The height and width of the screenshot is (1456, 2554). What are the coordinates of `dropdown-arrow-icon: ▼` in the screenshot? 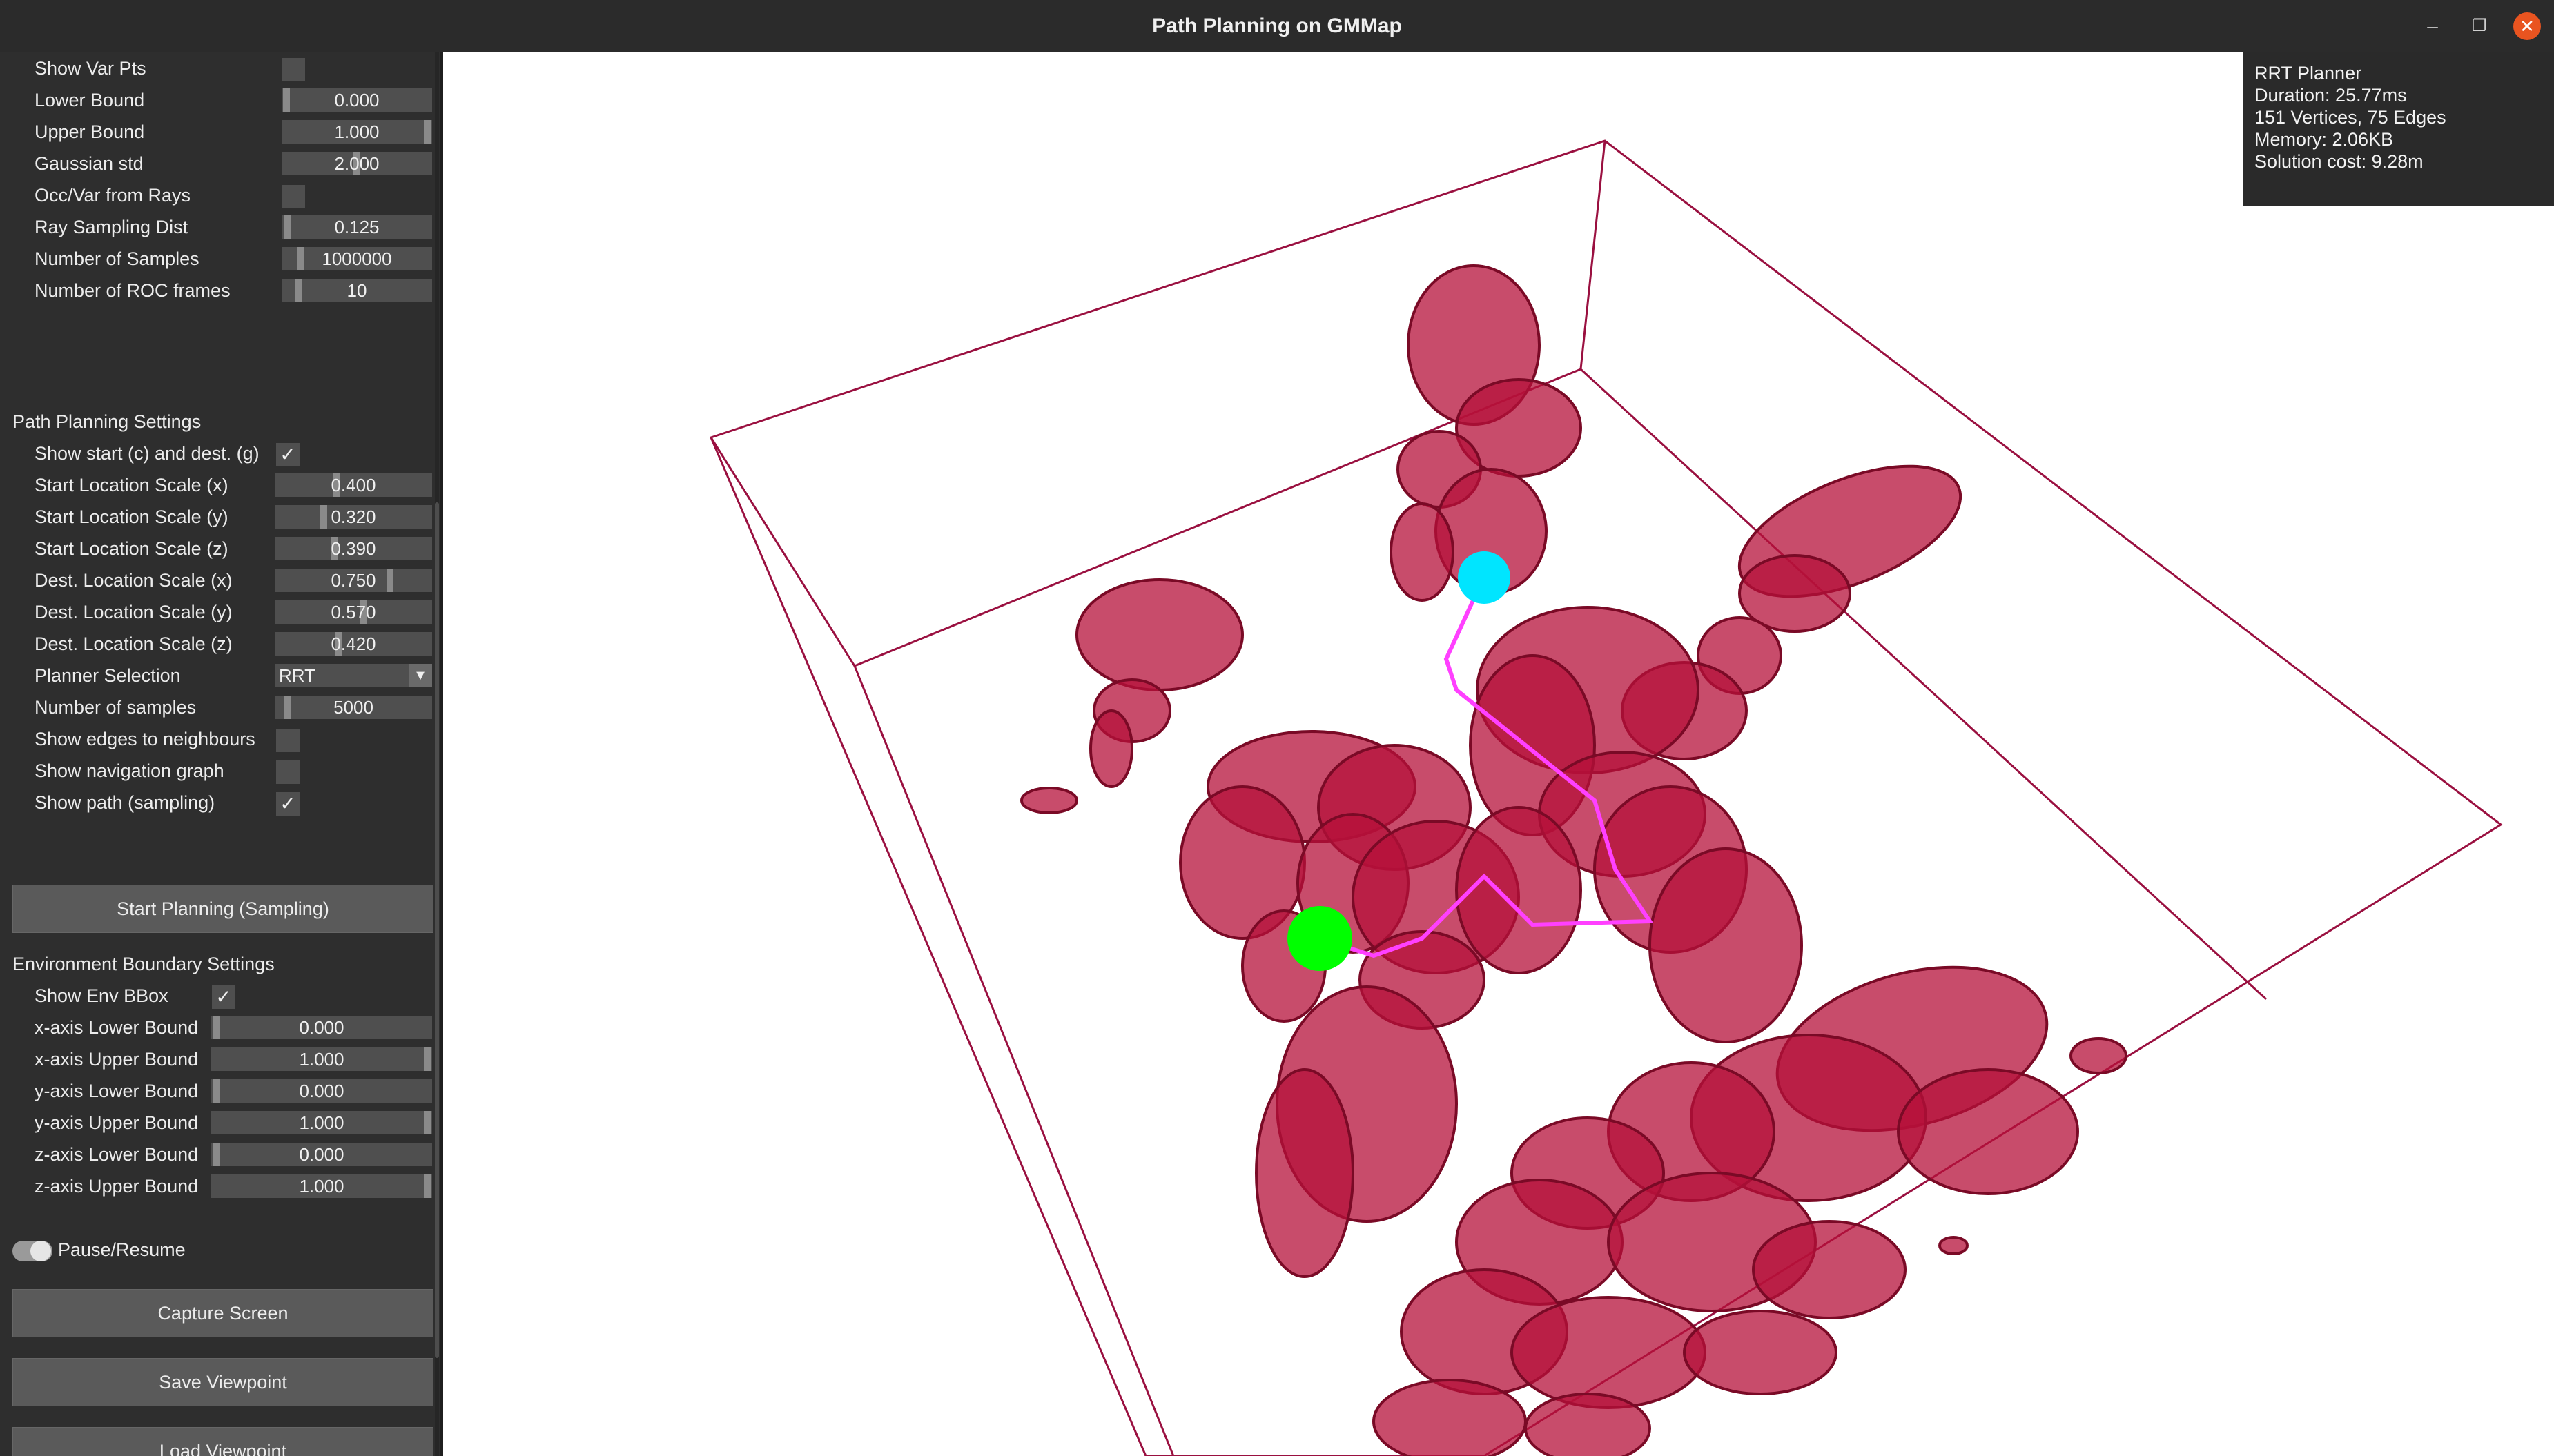 It's located at (421, 675).